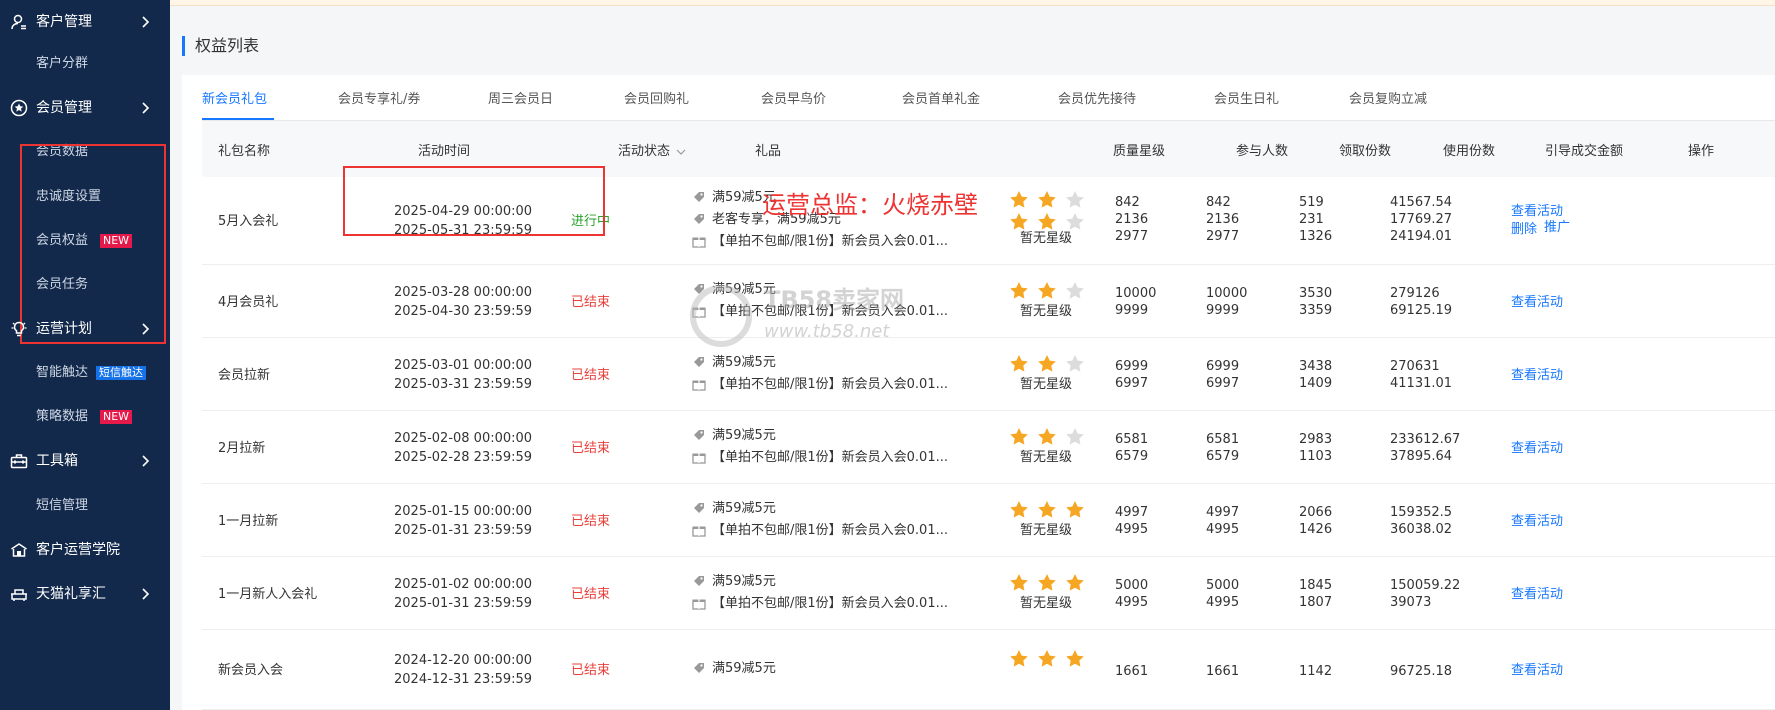  Describe the element at coordinates (463, 679) in the screenshot. I see `activity-end: 2024-12-31 23:59:59` at that location.